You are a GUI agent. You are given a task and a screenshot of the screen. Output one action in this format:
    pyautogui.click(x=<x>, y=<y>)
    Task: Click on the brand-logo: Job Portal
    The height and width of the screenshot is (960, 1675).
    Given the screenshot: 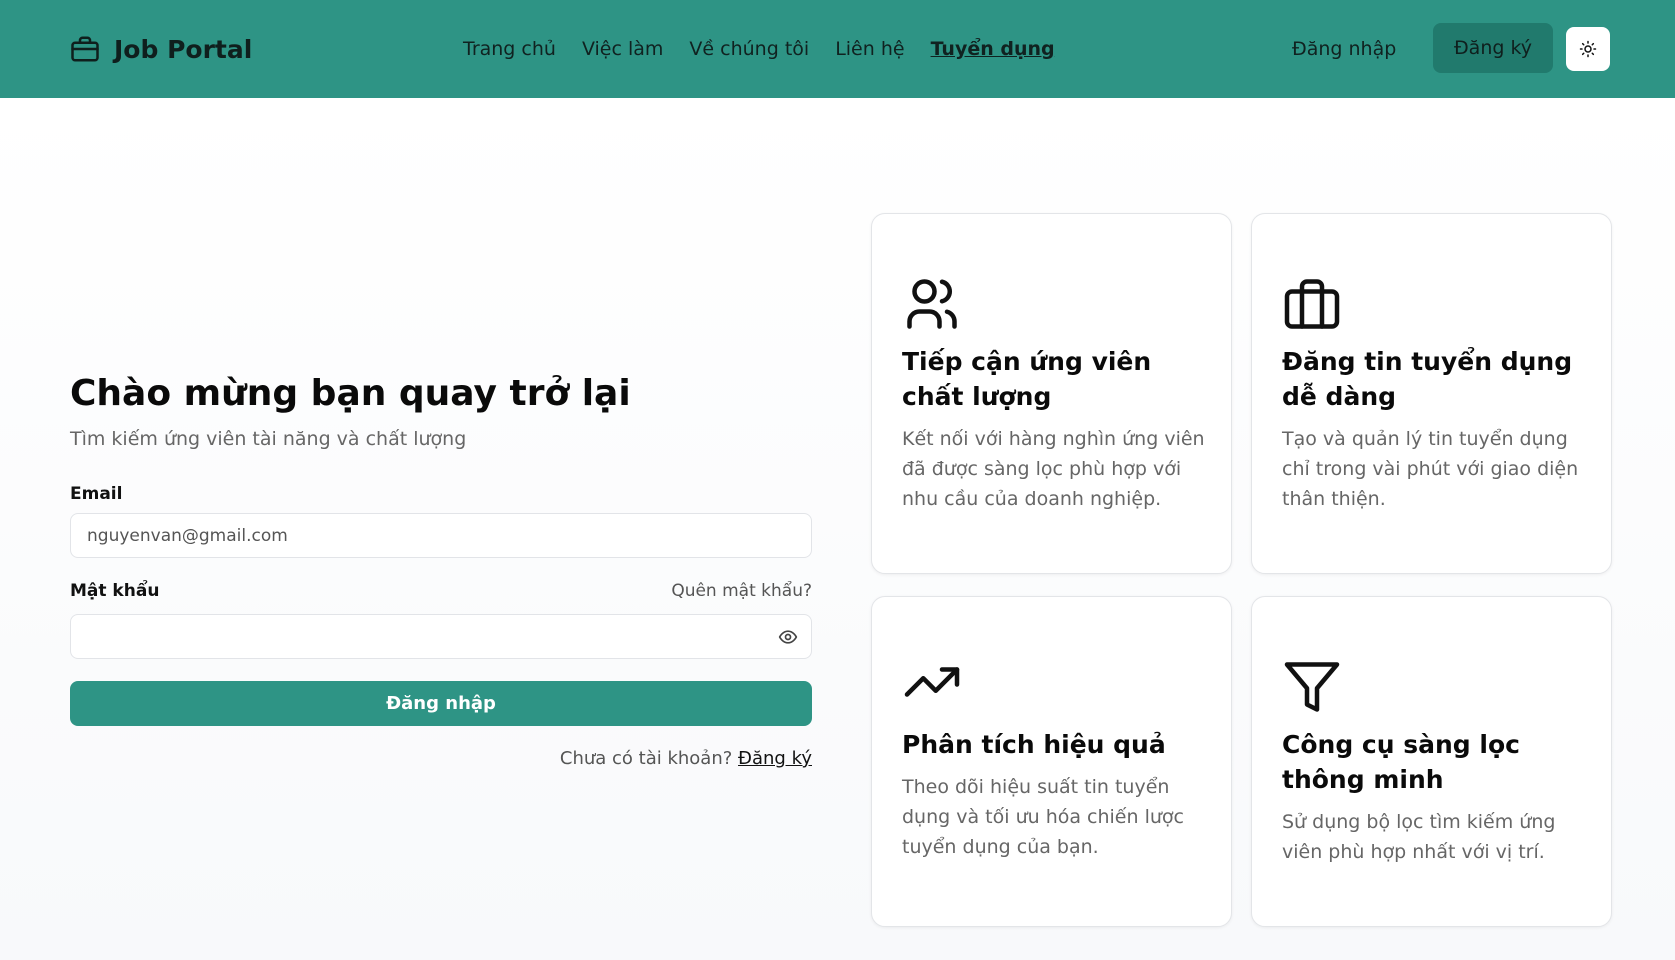 What is the action you would take?
    pyautogui.click(x=161, y=49)
    